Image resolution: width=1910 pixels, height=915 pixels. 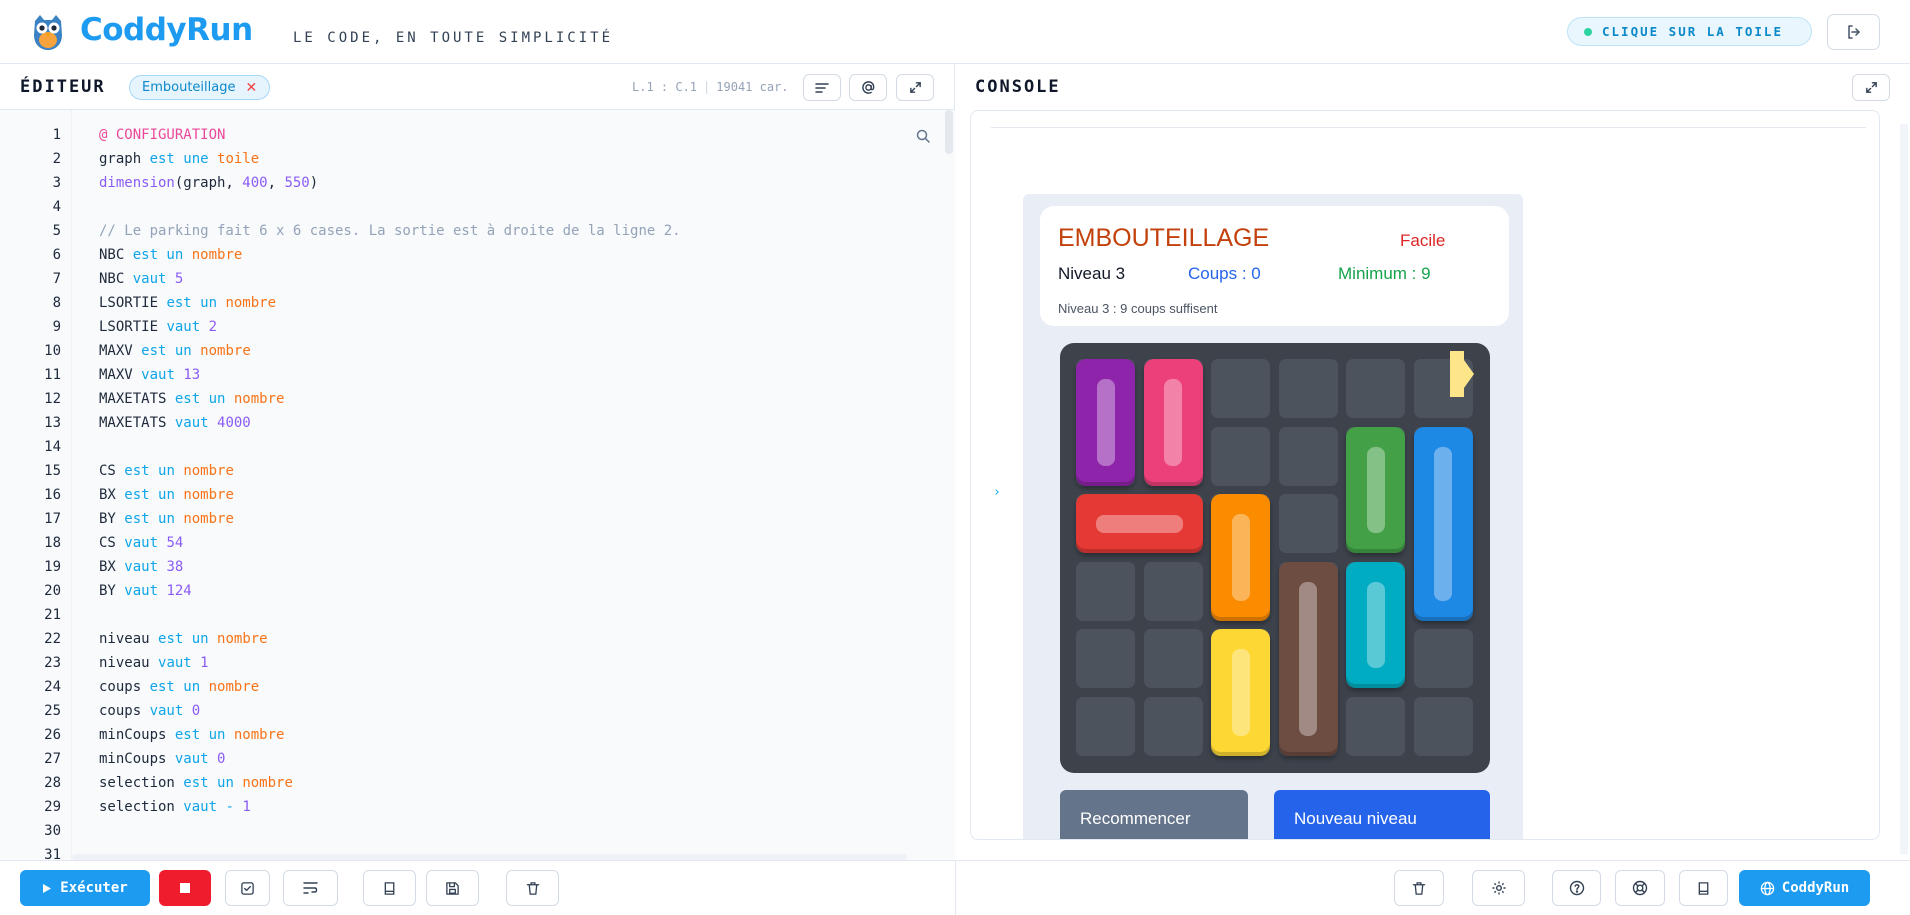 I want to click on code-token: 0, so click(x=196, y=711).